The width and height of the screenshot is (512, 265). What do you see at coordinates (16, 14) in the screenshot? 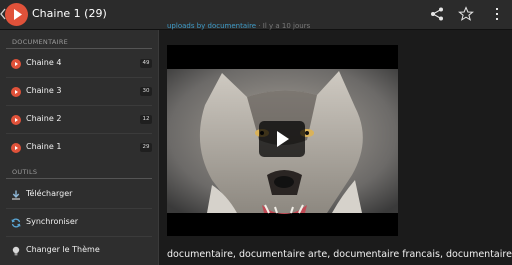
I see `app-logo-icon` at bounding box center [16, 14].